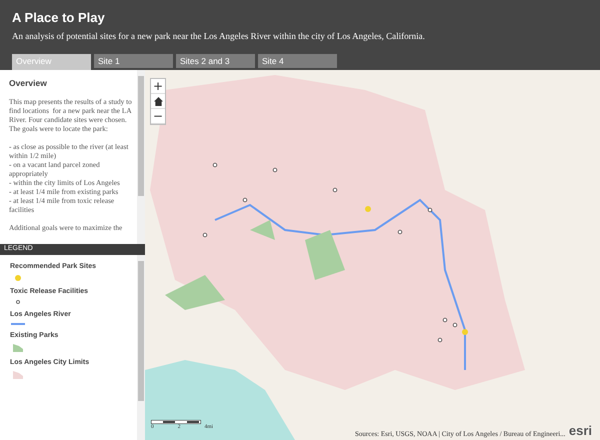 Image resolution: width=600 pixels, height=440 pixels. Describe the element at coordinates (580, 430) in the screenshot. I see `logo: esri` at that location.